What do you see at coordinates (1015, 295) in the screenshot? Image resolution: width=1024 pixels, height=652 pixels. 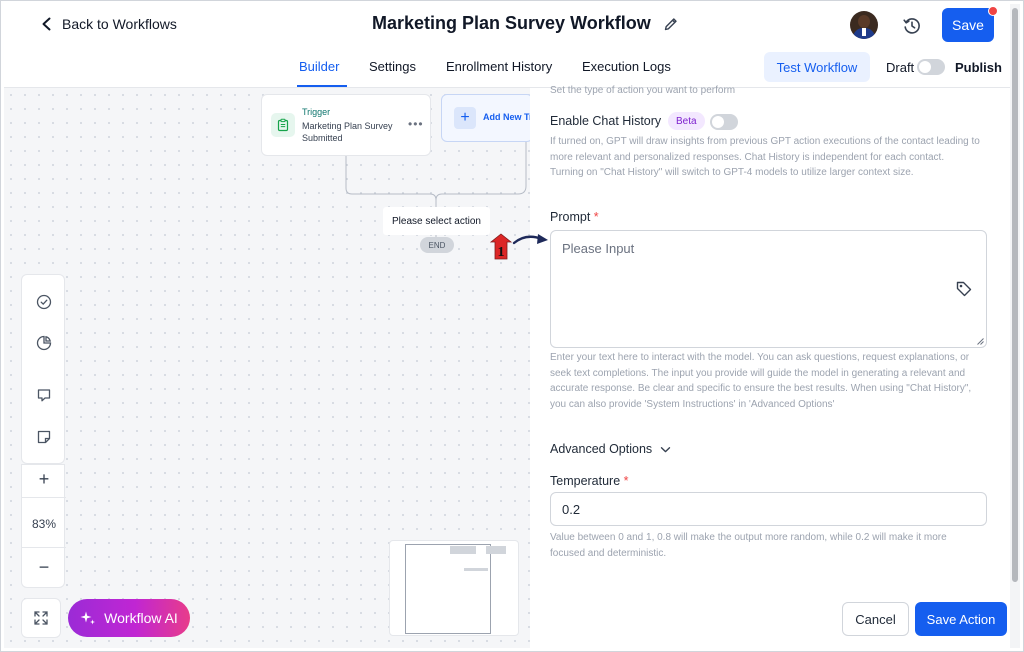 I see `scrollbar-thumb` at bounding box center [1015, 295].